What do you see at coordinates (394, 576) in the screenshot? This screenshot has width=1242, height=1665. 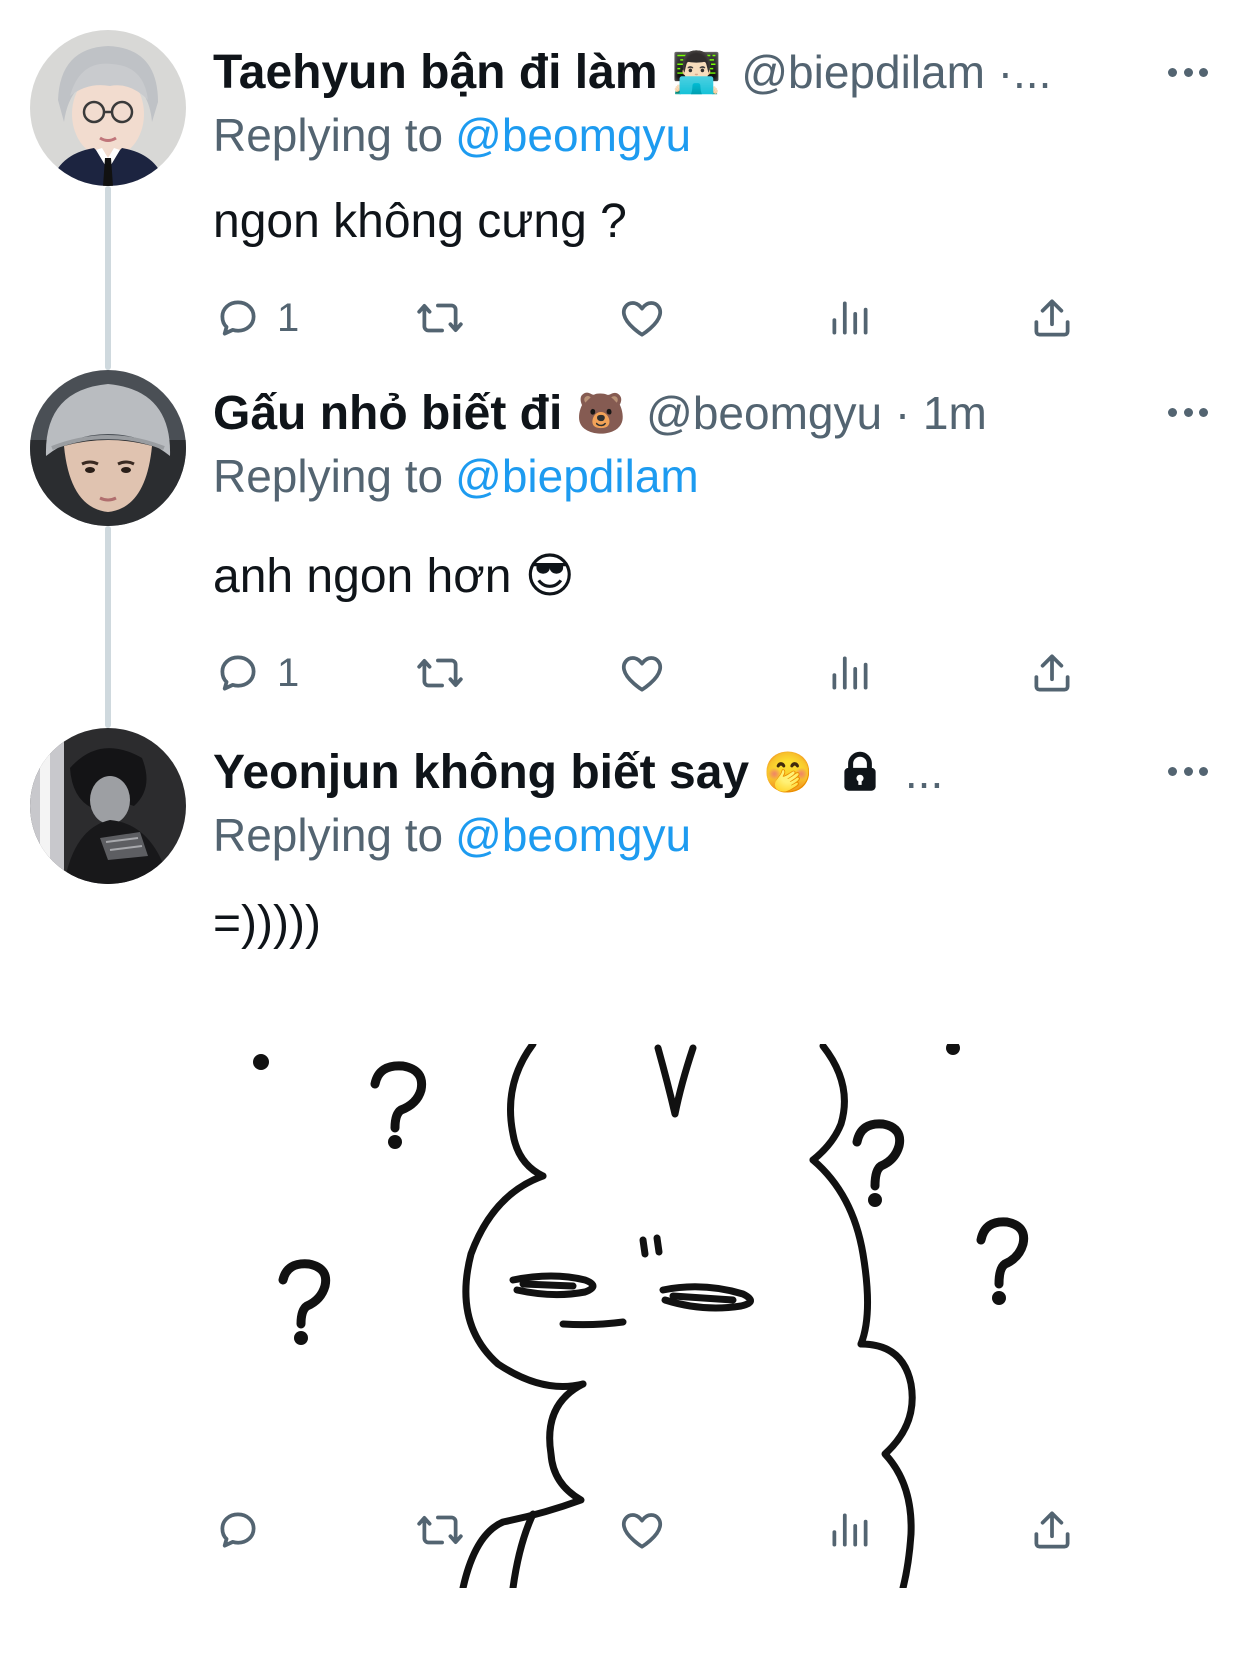 I see `tweet-text: anh ngon hơn 😎` at bounding box center [394, 576].